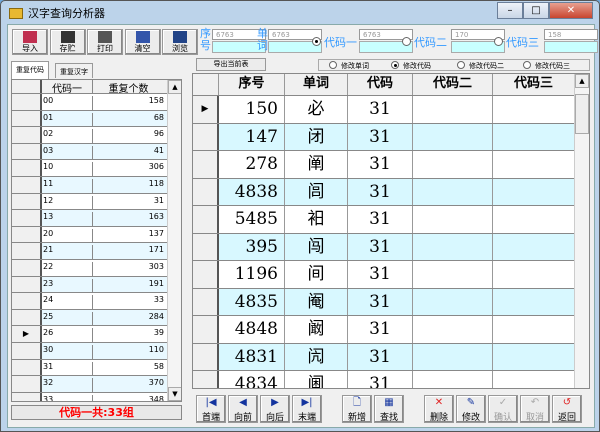 The width and height of the screenshot is (600, 432). What do you see at coordinates (252, 84) in the screenshot?
I see `column-header: 序号` at bounding box center [252, 84].